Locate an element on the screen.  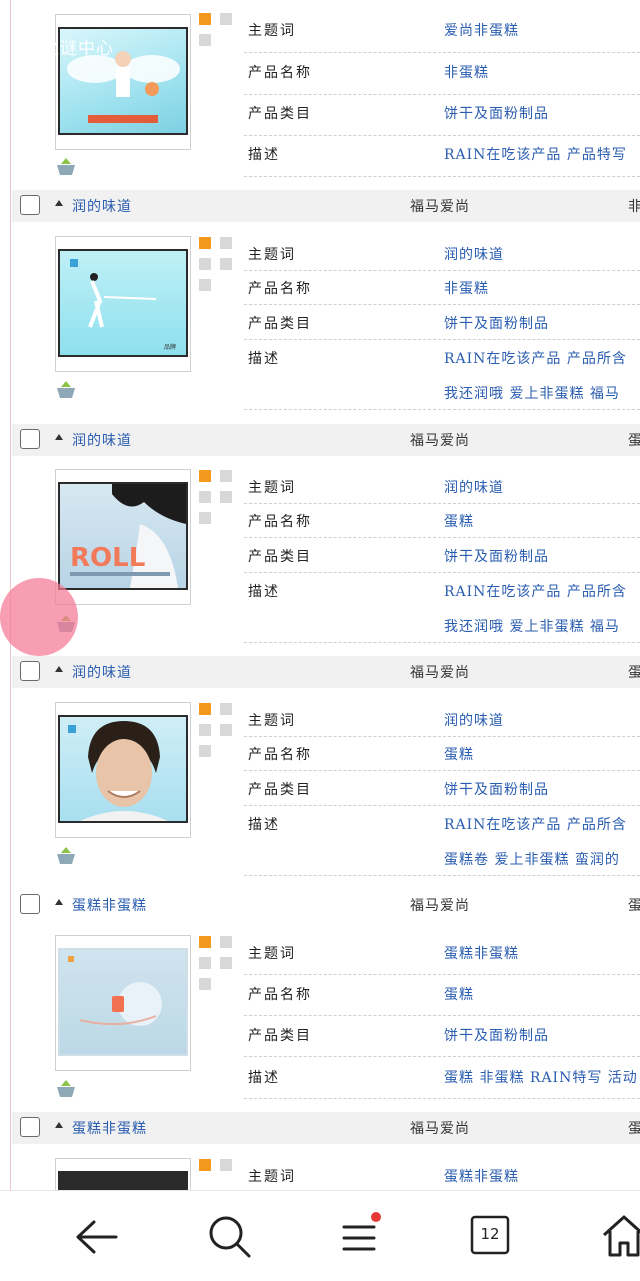
label-keyword: 主题词 is located at coordinates (272, 954).